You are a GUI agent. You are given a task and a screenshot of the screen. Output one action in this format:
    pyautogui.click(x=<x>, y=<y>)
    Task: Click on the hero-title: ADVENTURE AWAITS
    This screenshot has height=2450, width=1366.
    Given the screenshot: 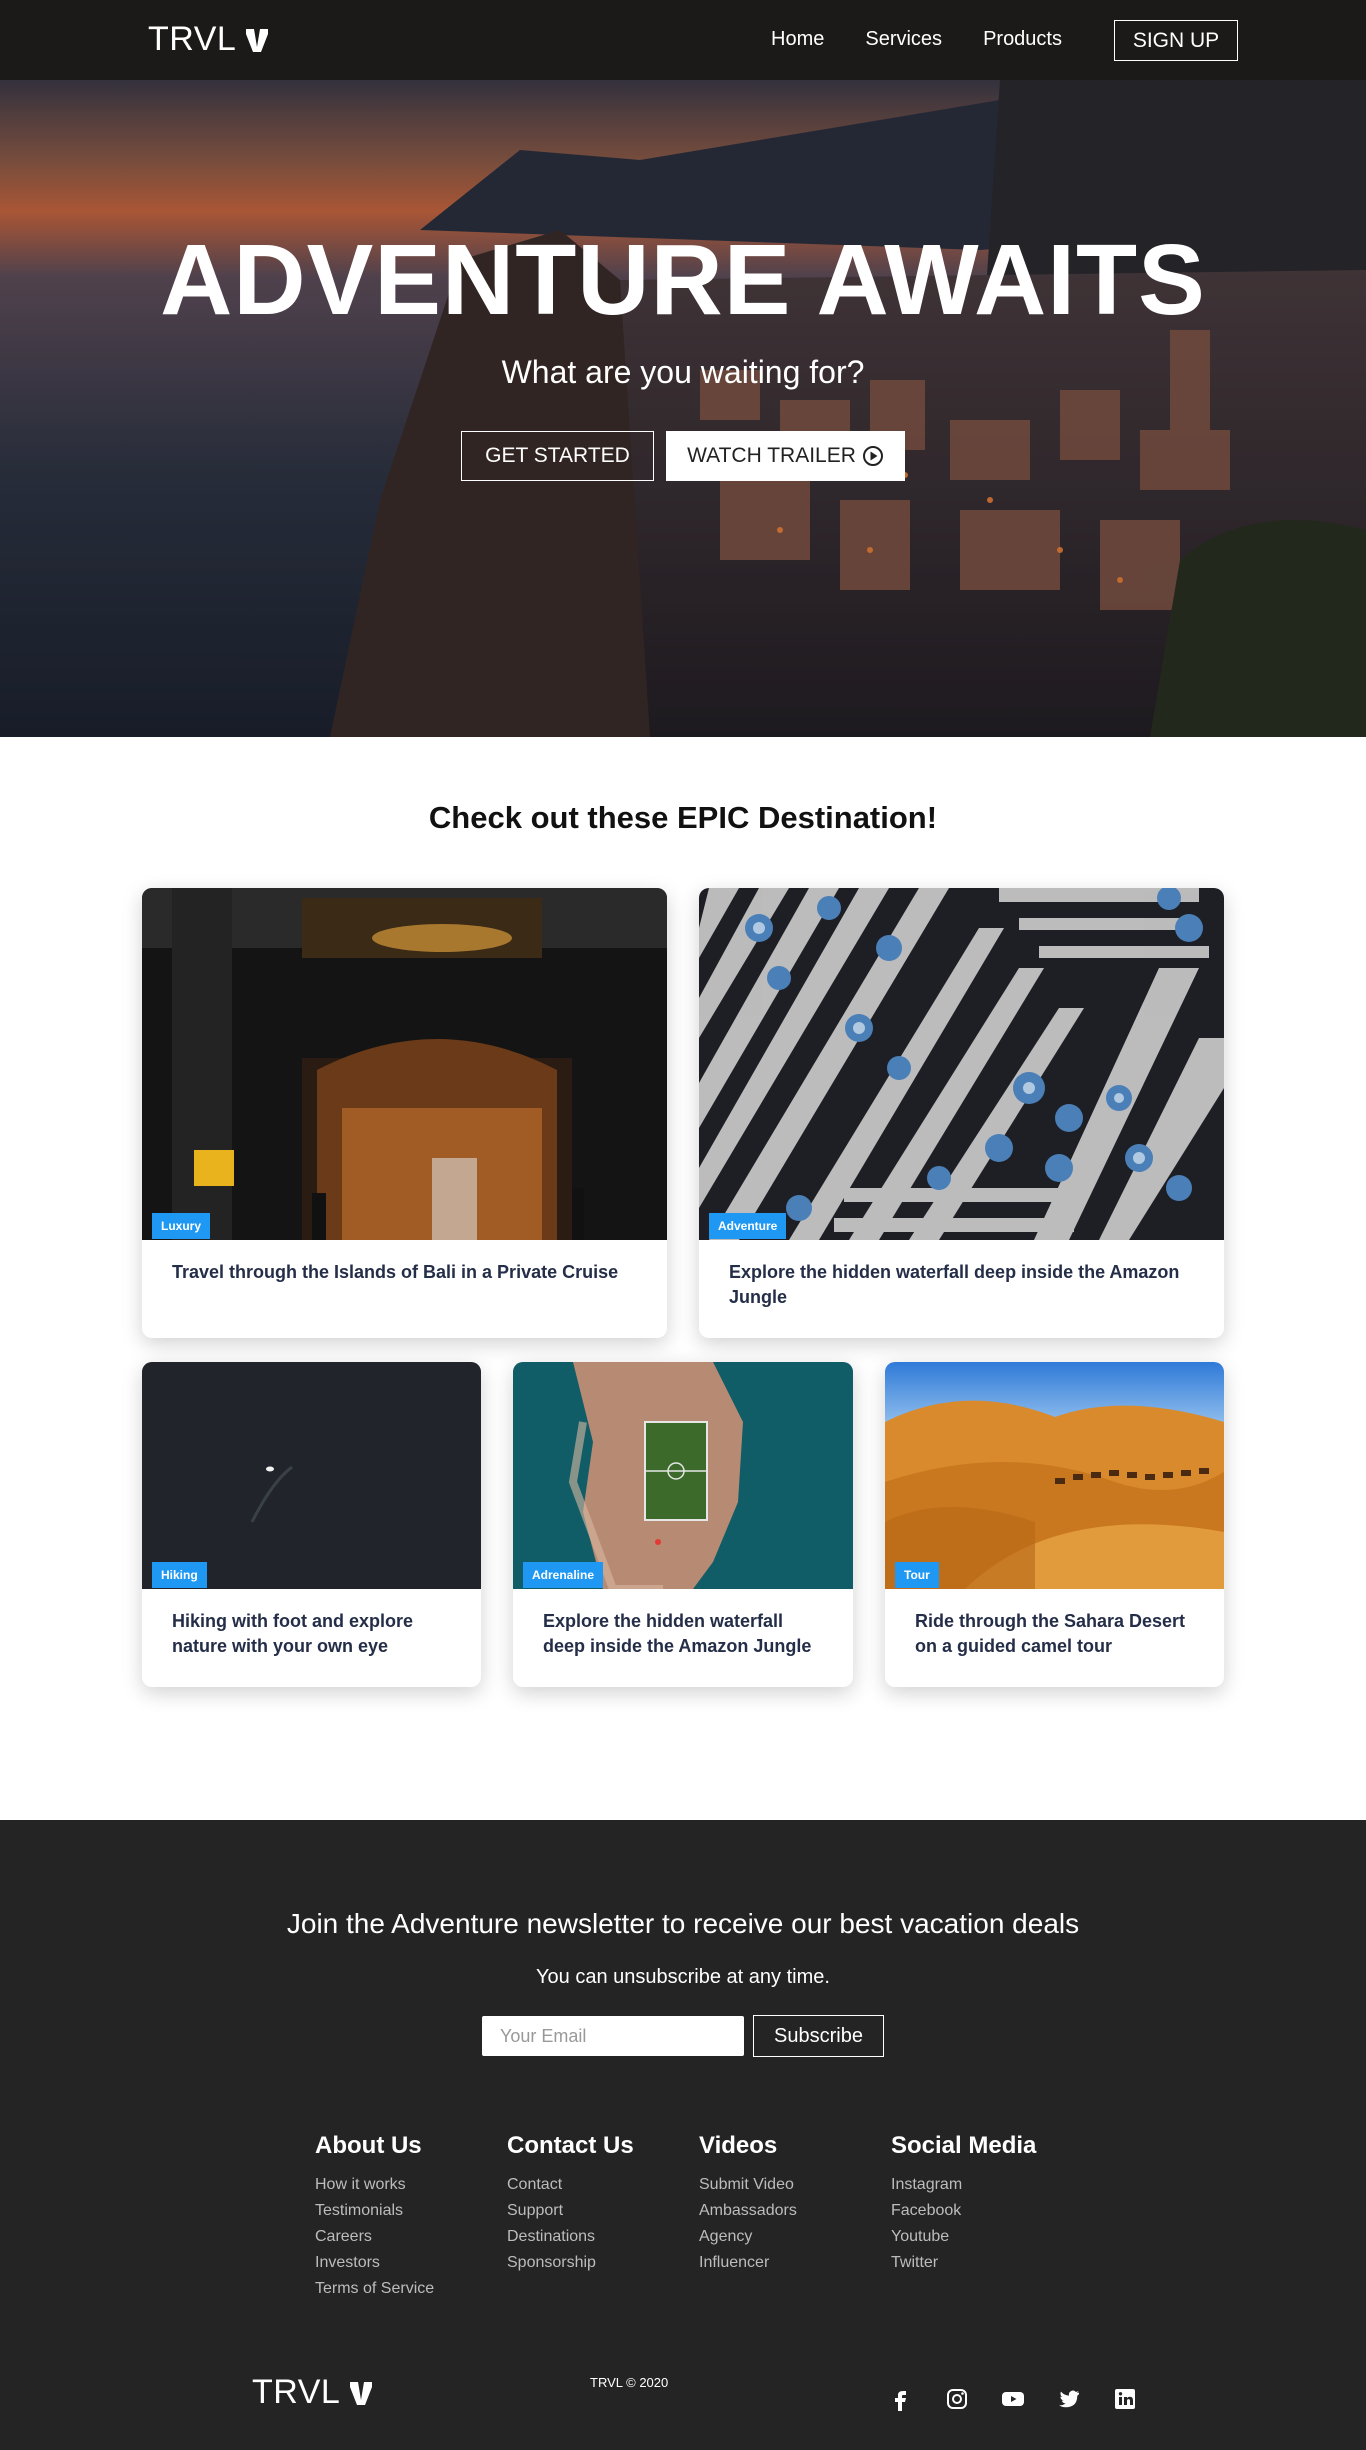 What is the action you would take?
    pyautogui.click(x=683, y=280)
    